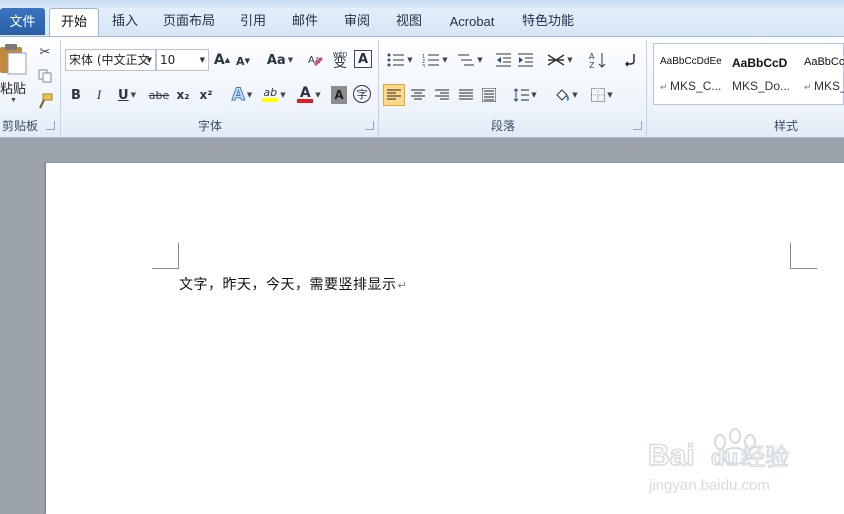 The height and width of the screenshot is (514, 844). What do you see at coordinates (394, 95) in the screenshot?
I see `align-left-button` at bounding box center [394, 95].